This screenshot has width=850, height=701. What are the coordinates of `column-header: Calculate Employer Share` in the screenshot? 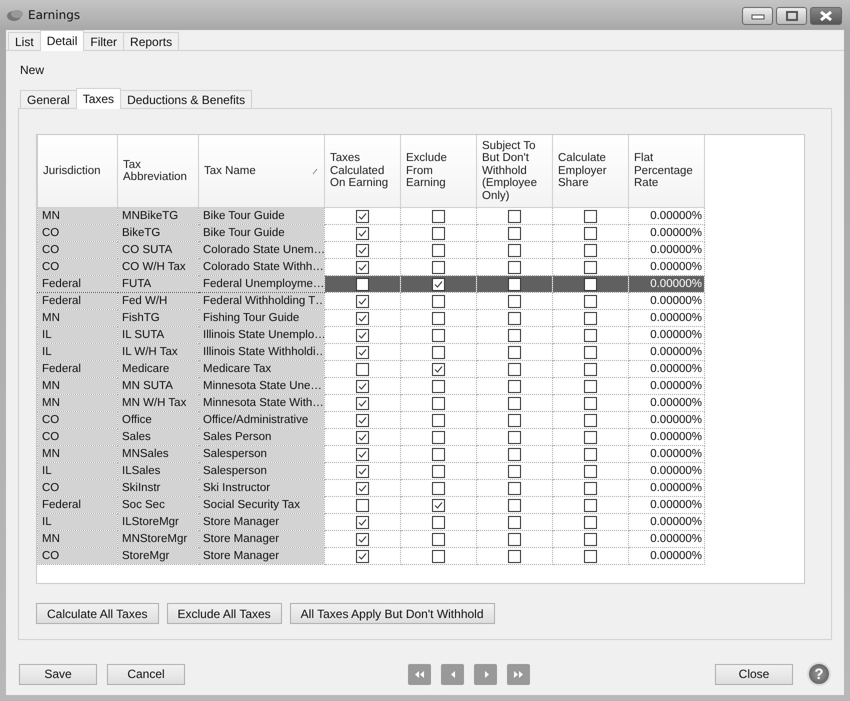 It's located at (590, 171).